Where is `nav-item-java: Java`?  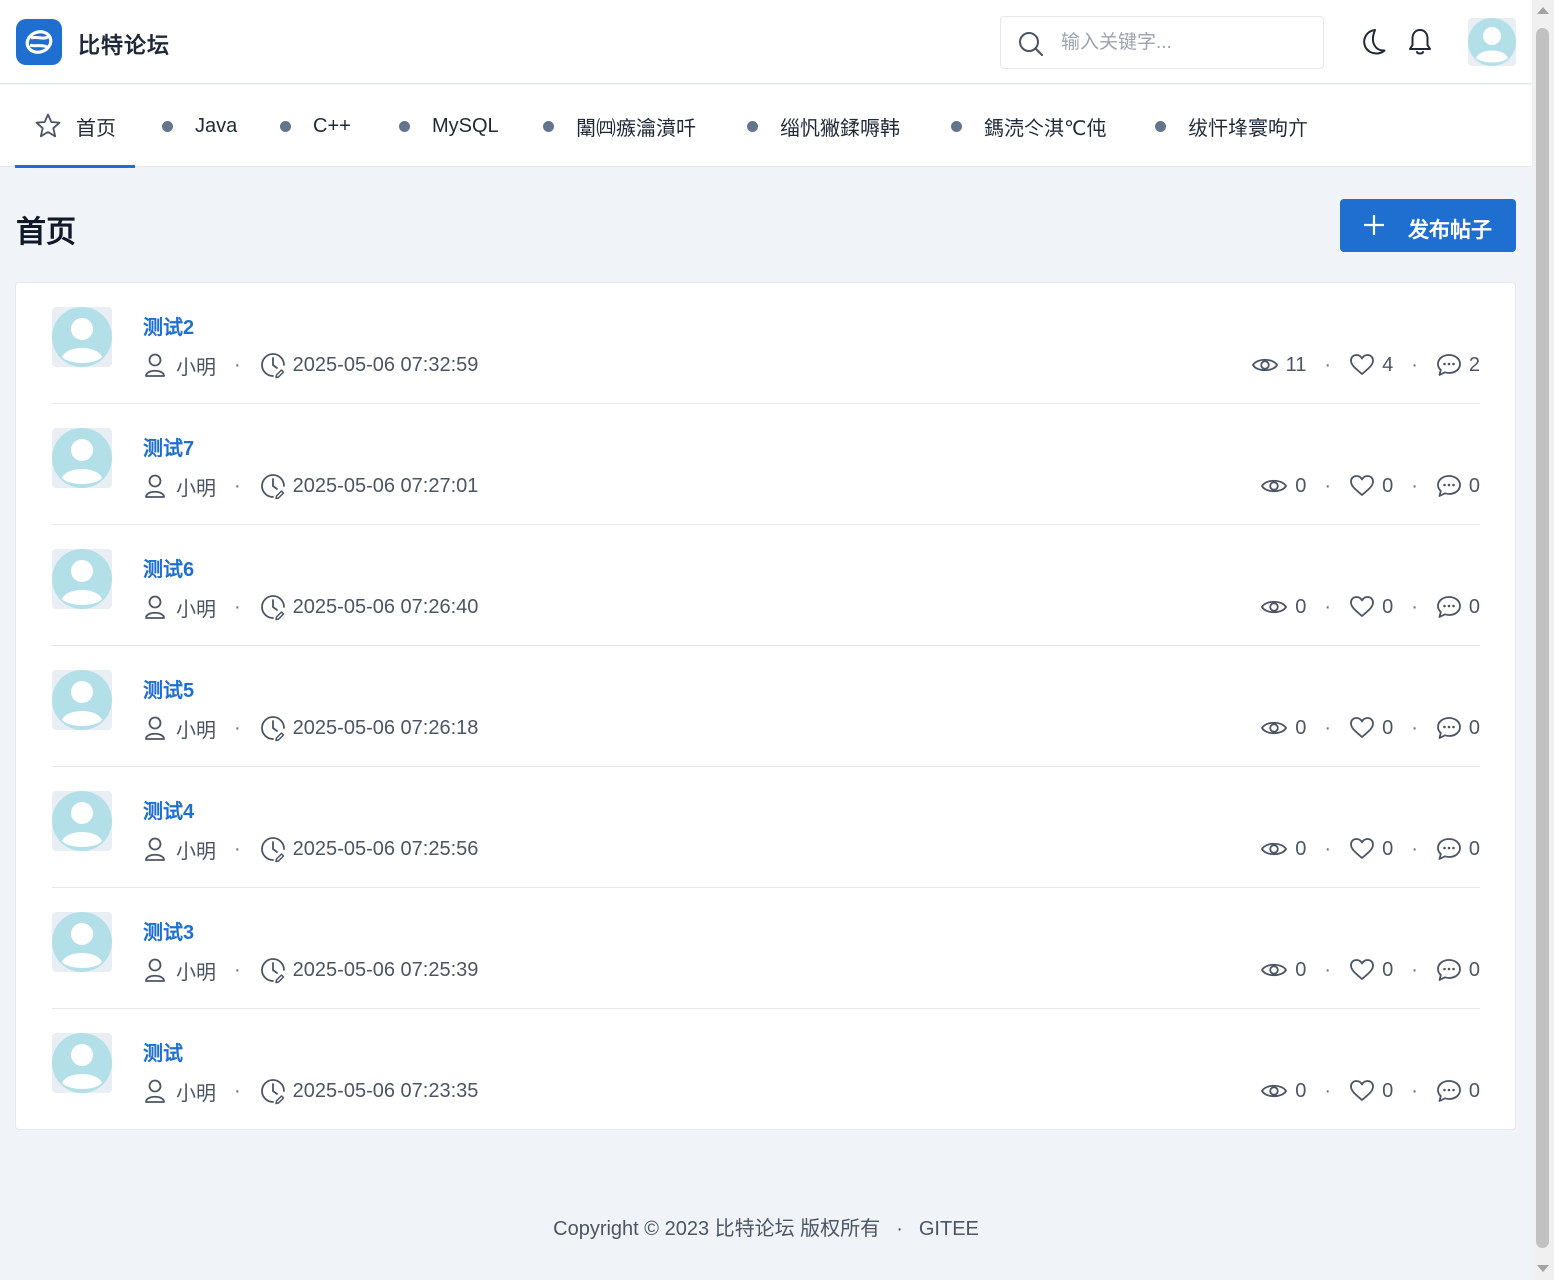 nav-item-java: Java is located at coordinates (199, 126).